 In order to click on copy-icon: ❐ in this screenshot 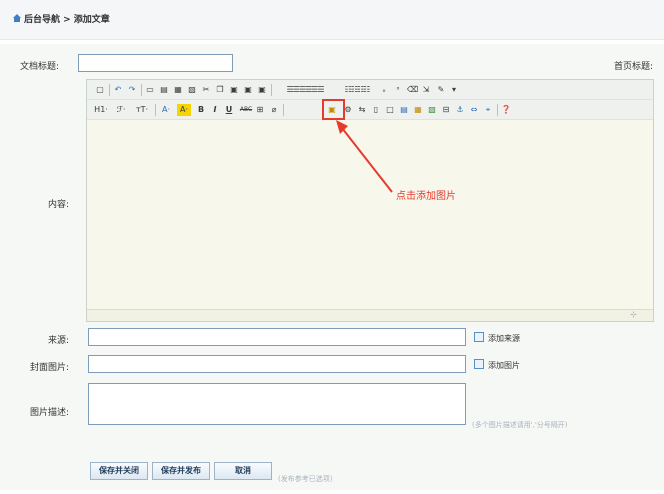, I will do `click(220, 90)`.